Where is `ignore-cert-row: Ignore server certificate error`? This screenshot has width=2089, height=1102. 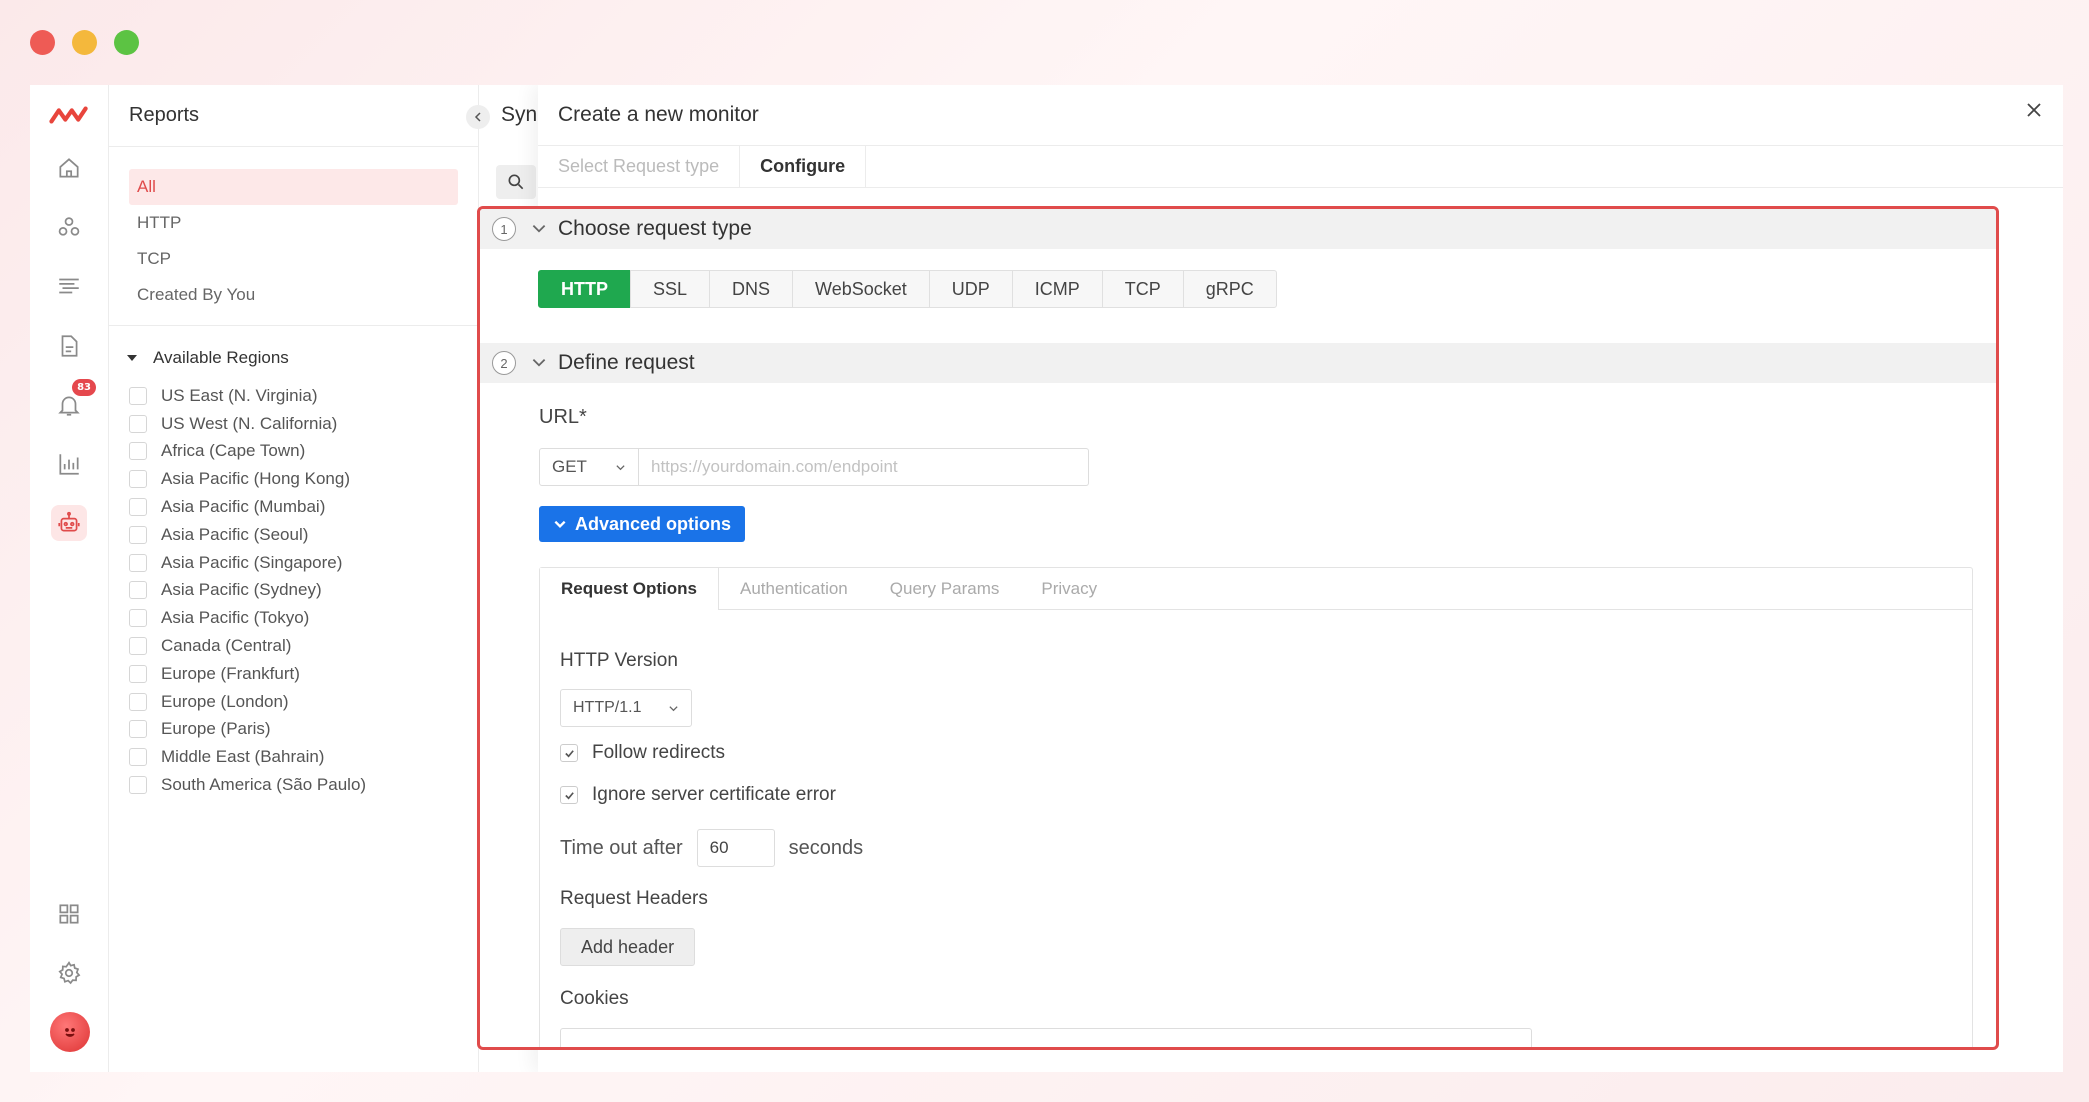 ignore-cert-row: Ignore server certificate error is located at coordinates (698, 795).